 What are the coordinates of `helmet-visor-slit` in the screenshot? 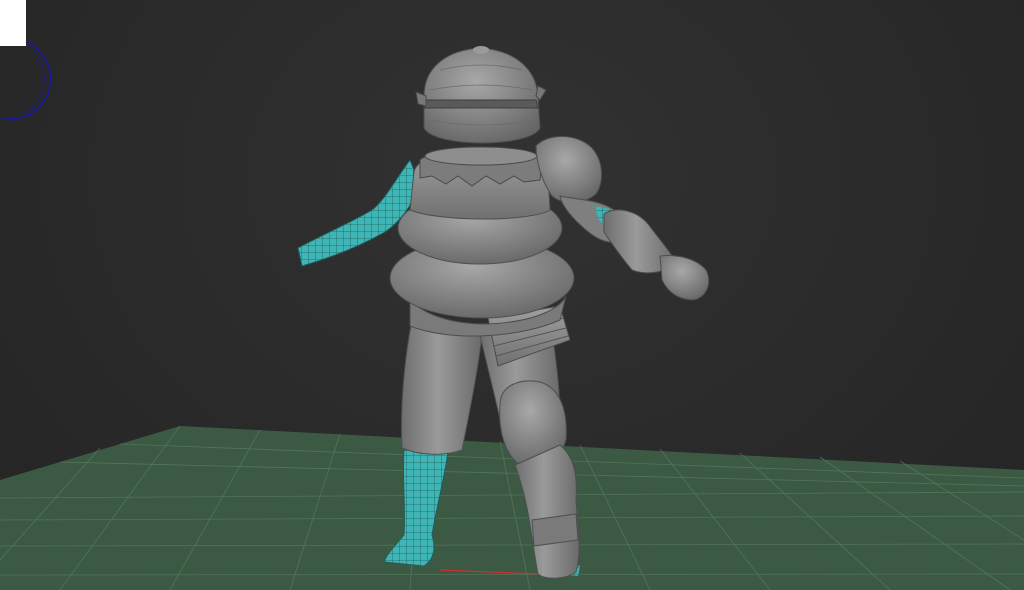 It's located at (481, 104).